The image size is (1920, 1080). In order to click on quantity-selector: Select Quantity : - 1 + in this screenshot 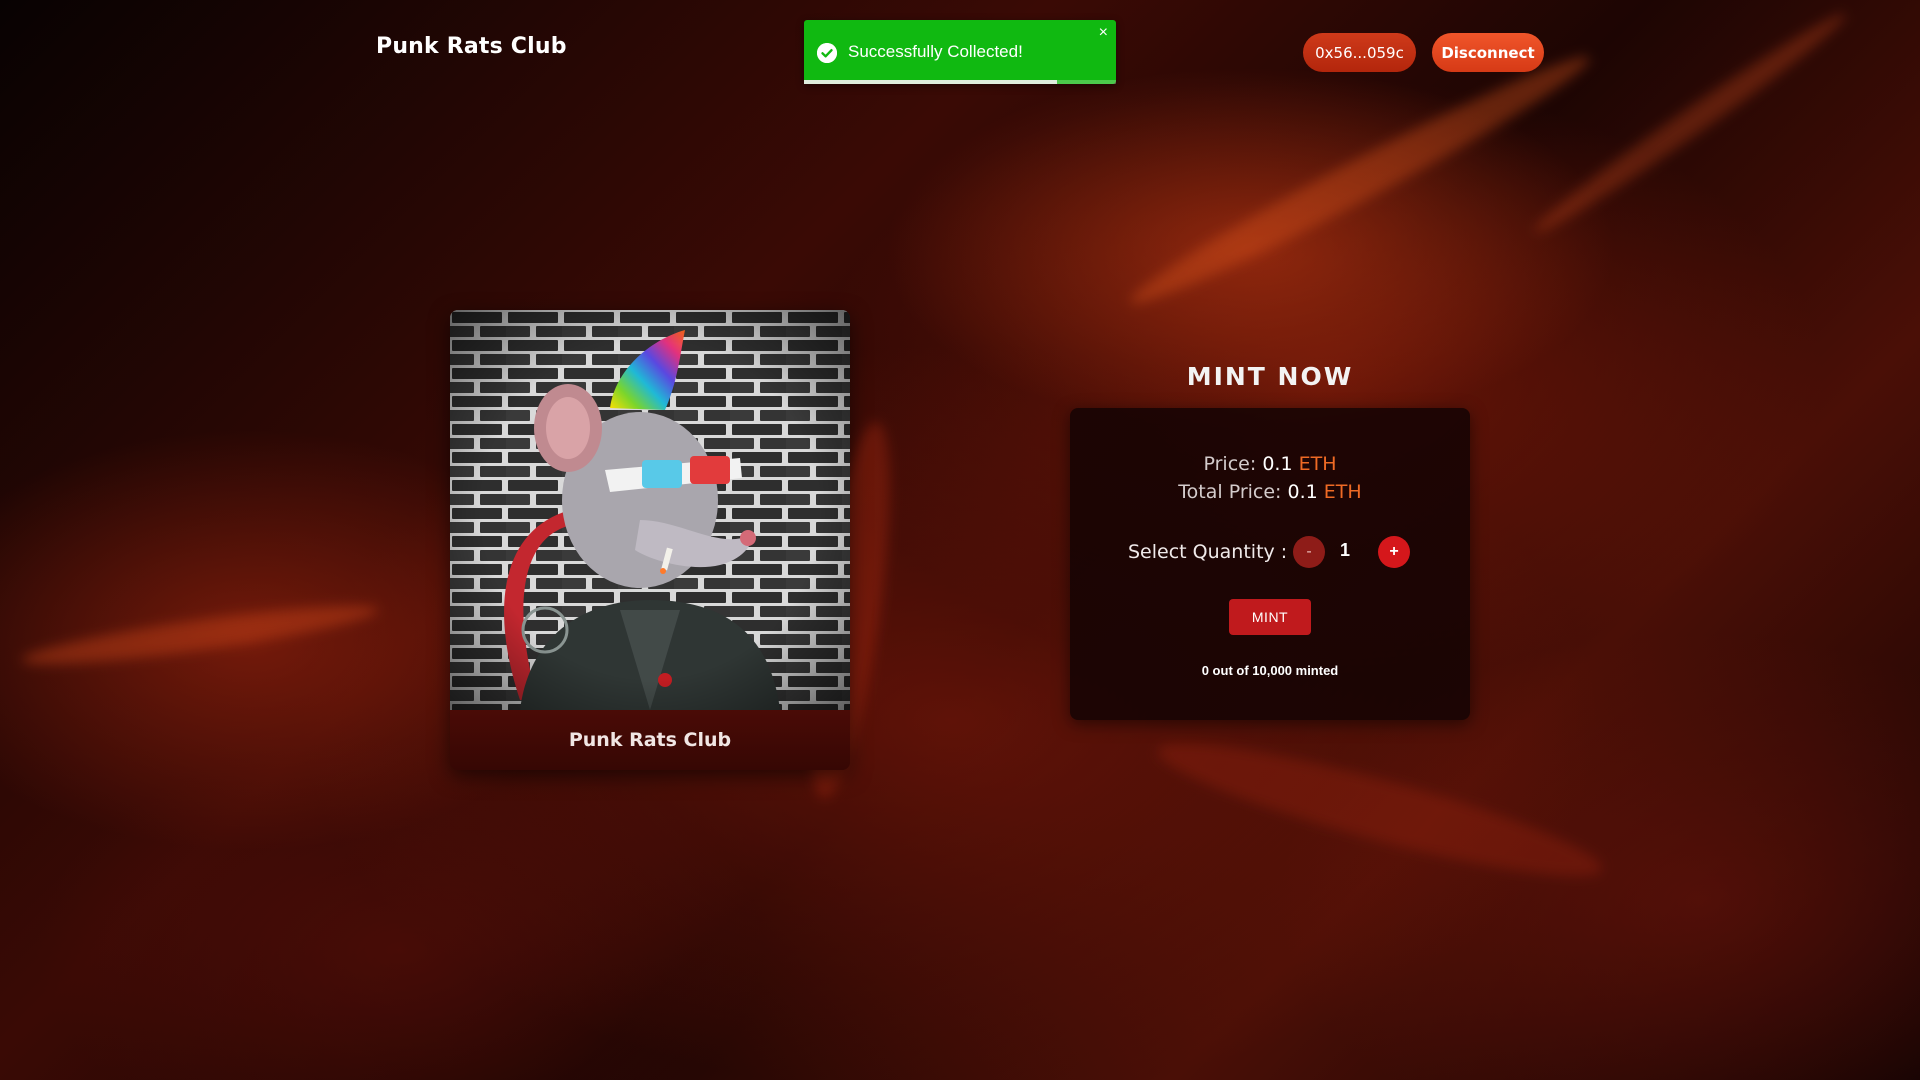, I will do `click(1270, 553)`.